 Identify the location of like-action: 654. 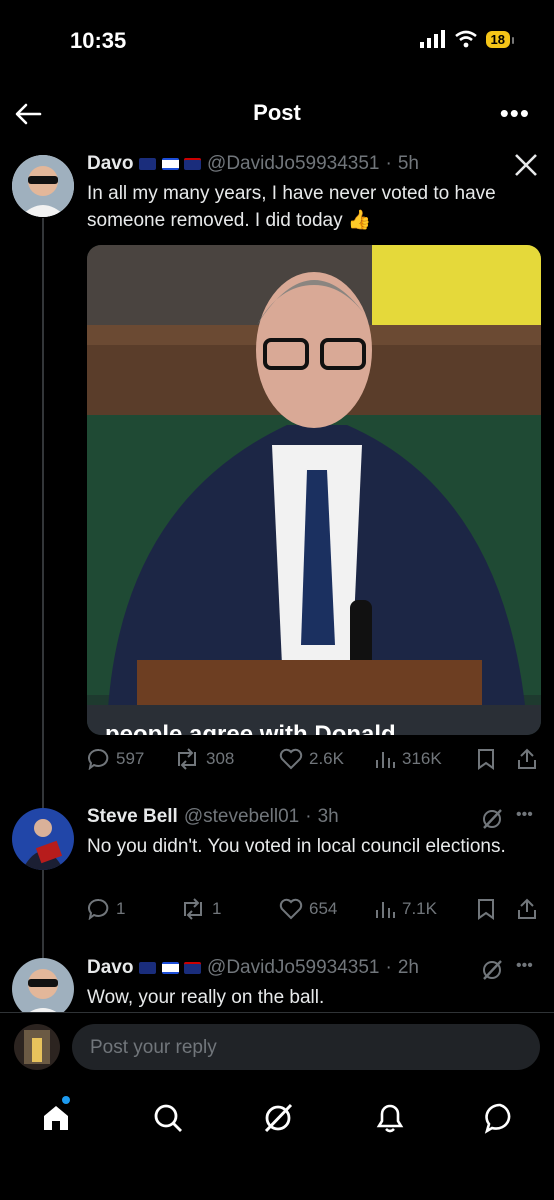
(326, 909).